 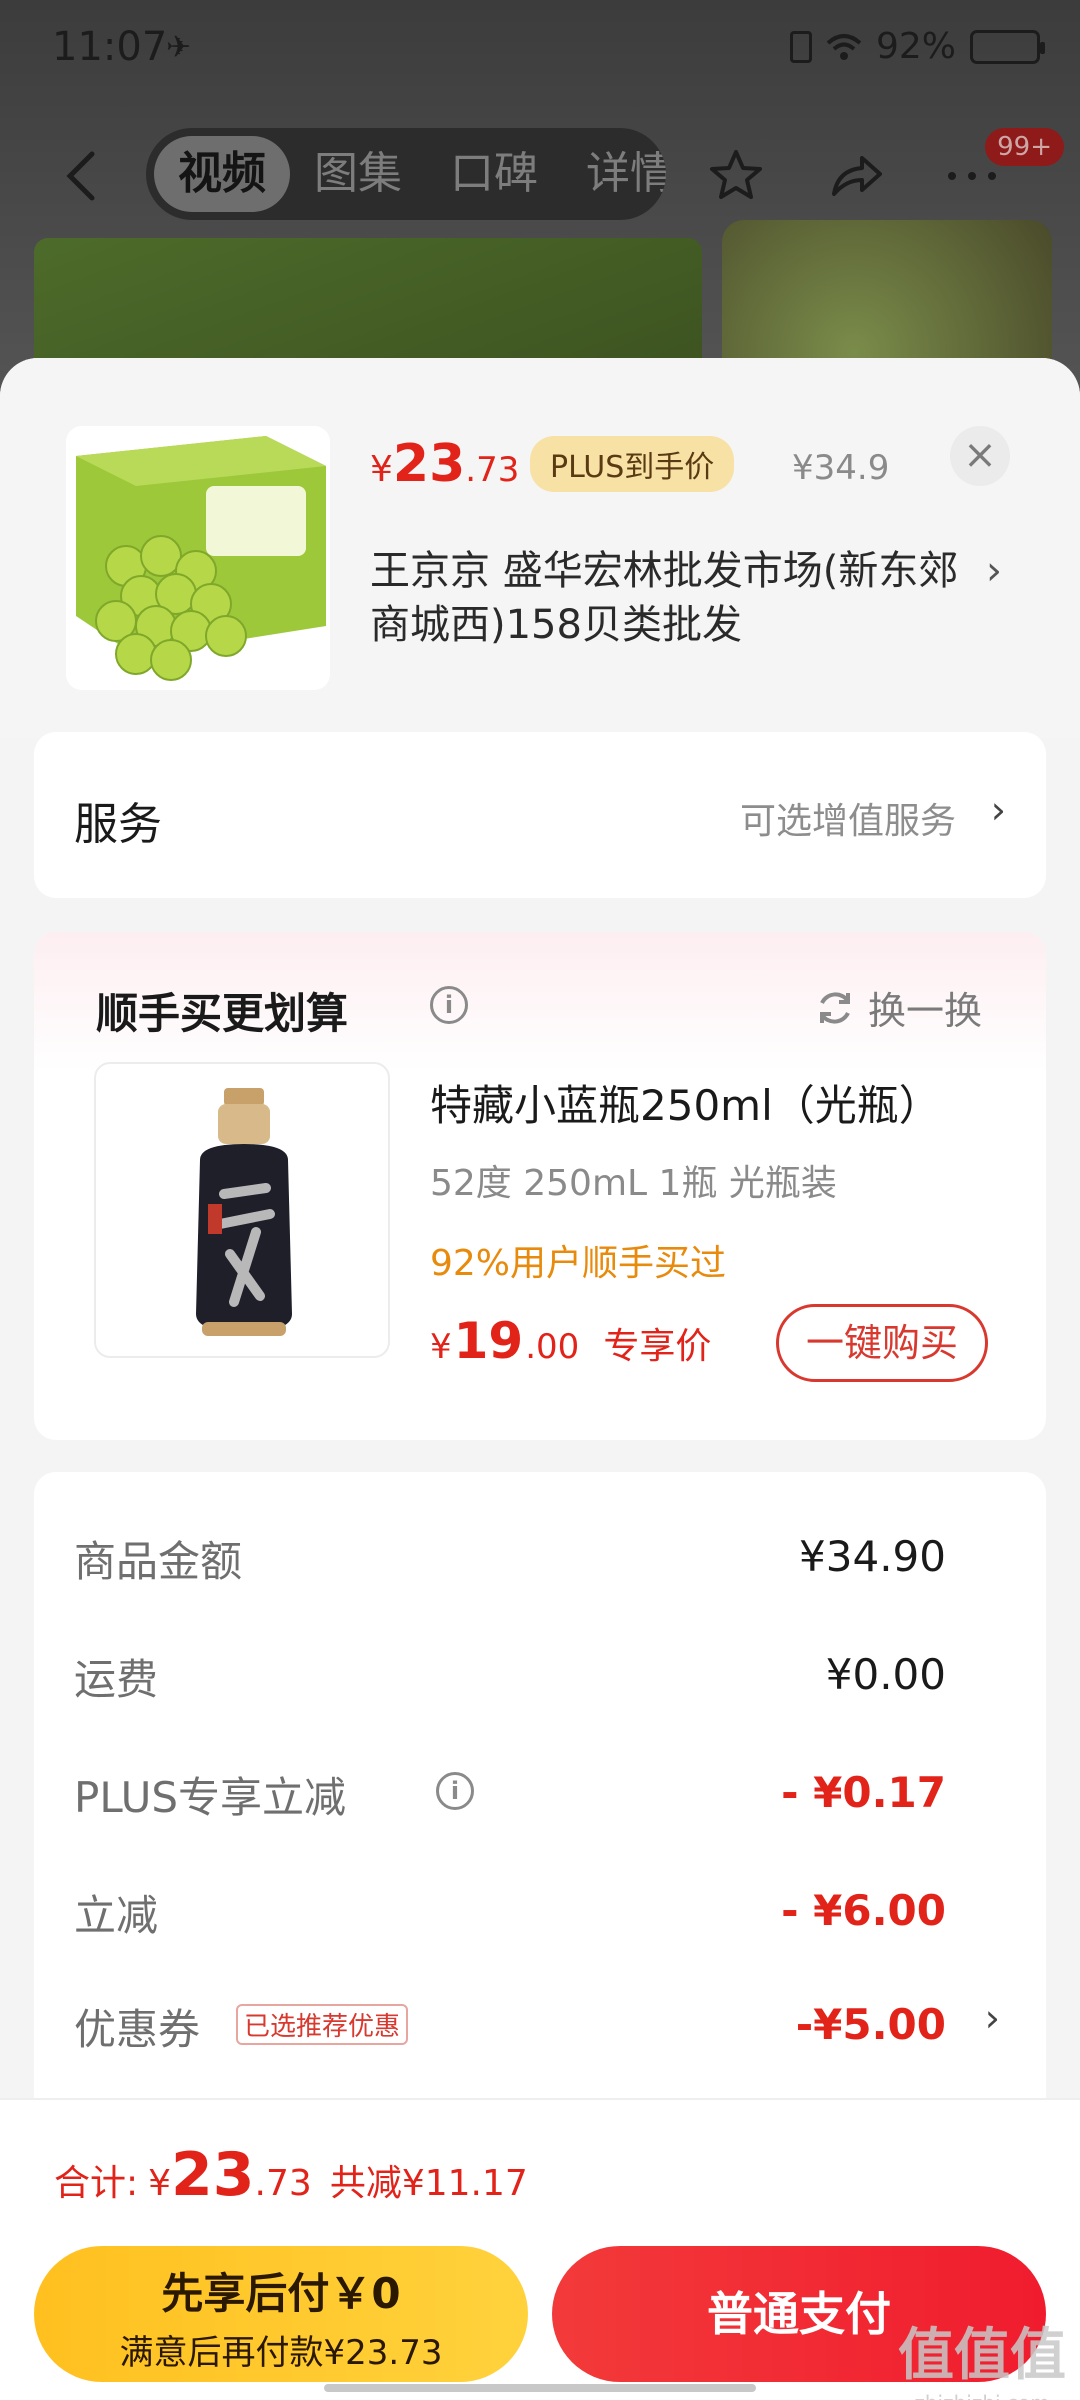 I want to click on home-indicator, so click(x=540, y=2388).